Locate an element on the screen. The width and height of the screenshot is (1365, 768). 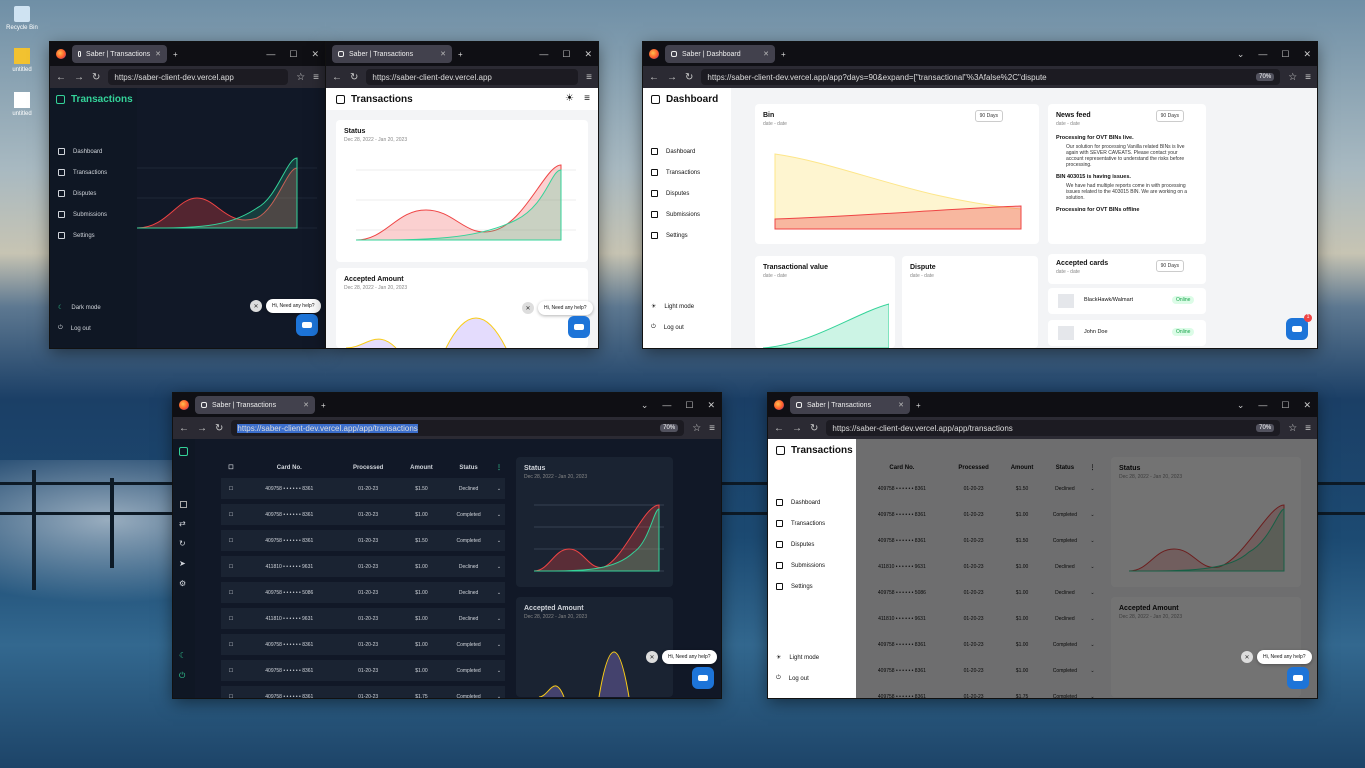
logout-icon: ⏻ is located at coordinates (182, 676).